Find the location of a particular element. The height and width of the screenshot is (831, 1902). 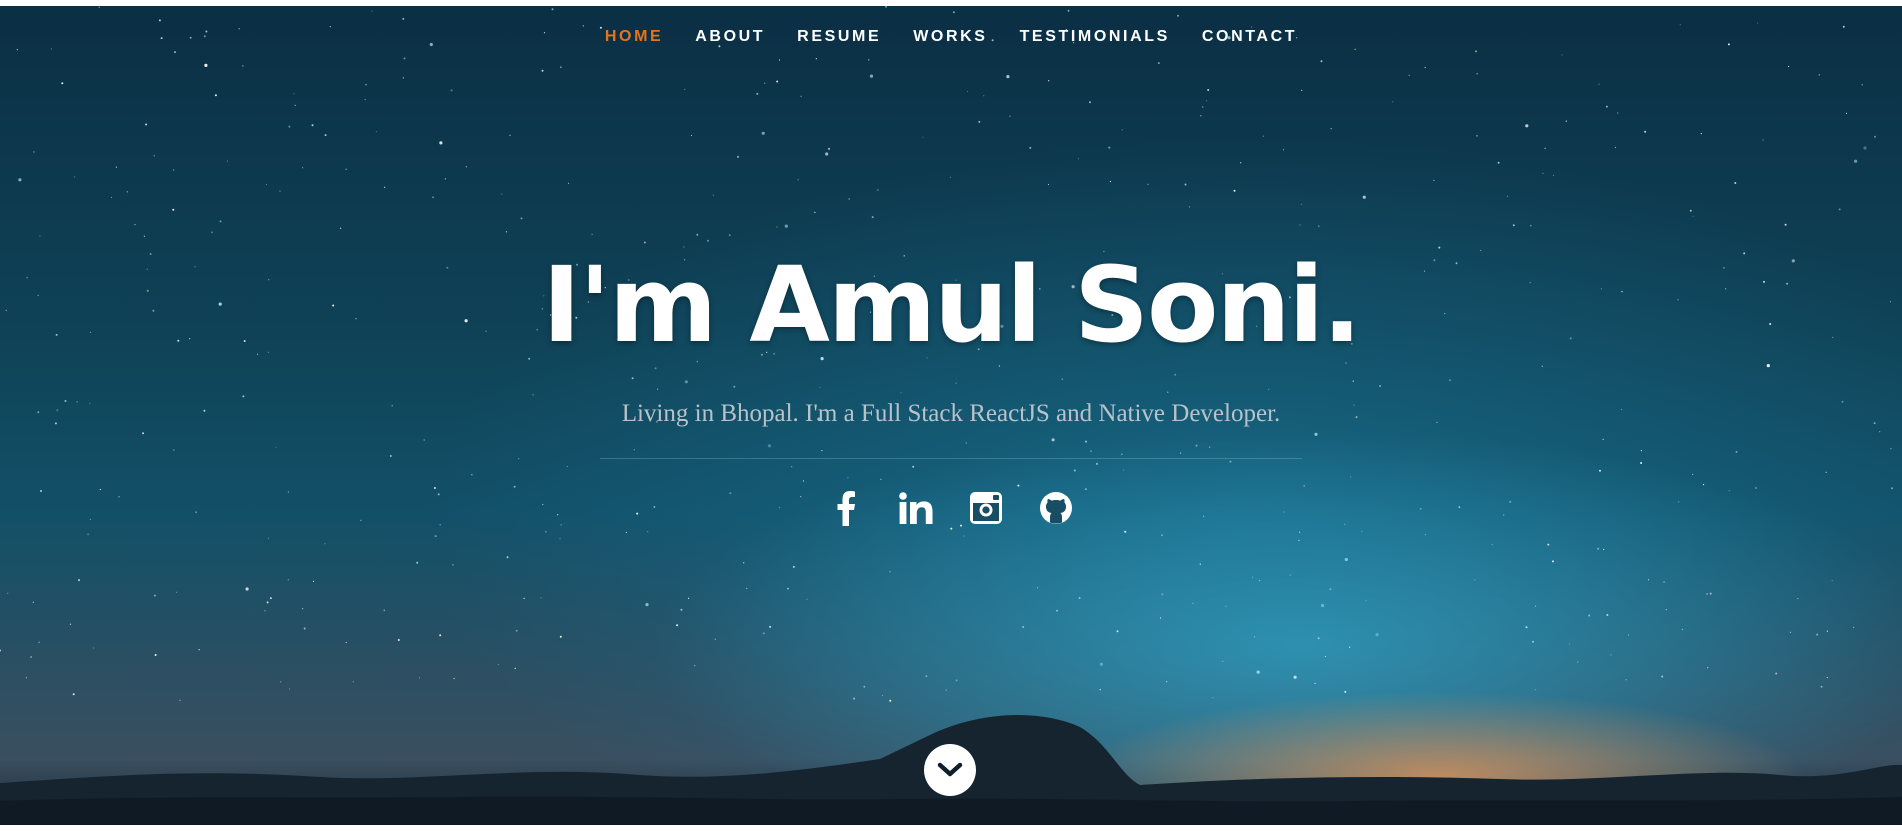

github-icon is located at coordinates (1056, 508).